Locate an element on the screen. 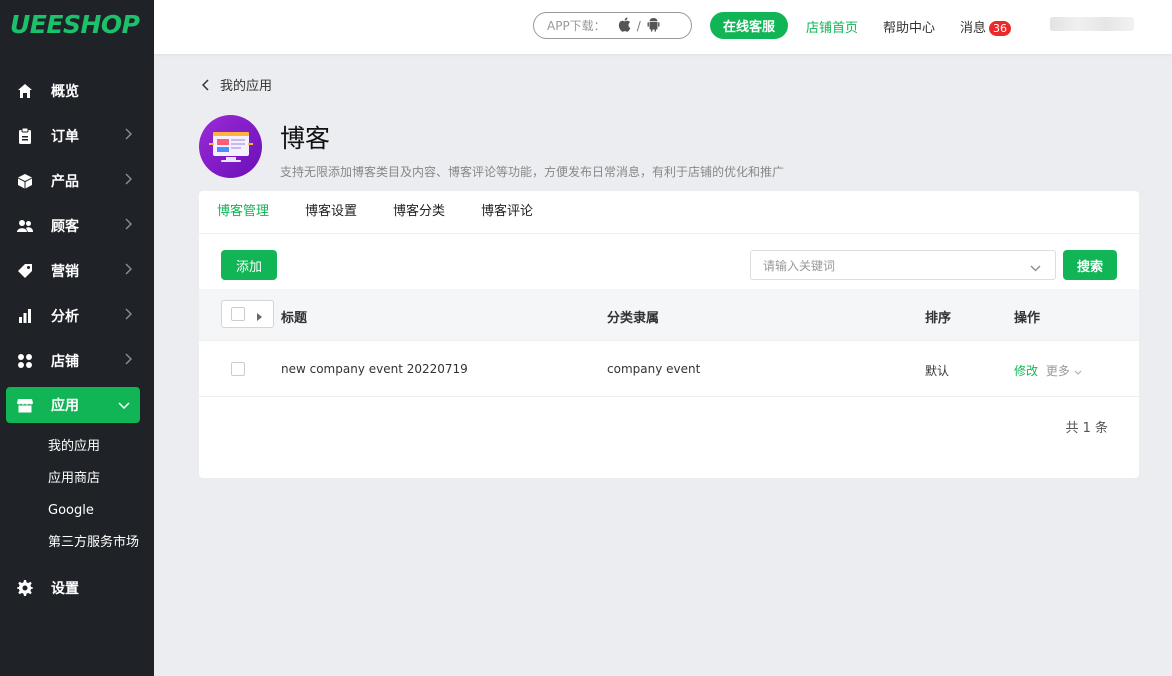 This screenshot has height=676, width=1172. row-title: new company event 20220719 is located at coordinates (374, 369).